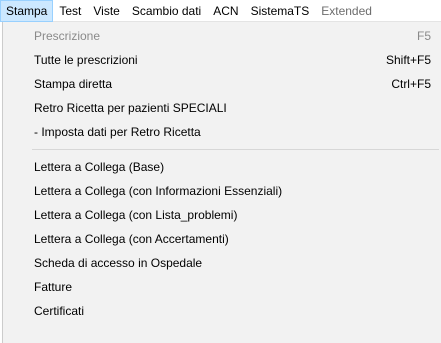 Image resolution: width=441 pixels, height=343 pixels. Describe the element at coordinates (235, 149) in the screenshot. I see `menu-separator` at that location.